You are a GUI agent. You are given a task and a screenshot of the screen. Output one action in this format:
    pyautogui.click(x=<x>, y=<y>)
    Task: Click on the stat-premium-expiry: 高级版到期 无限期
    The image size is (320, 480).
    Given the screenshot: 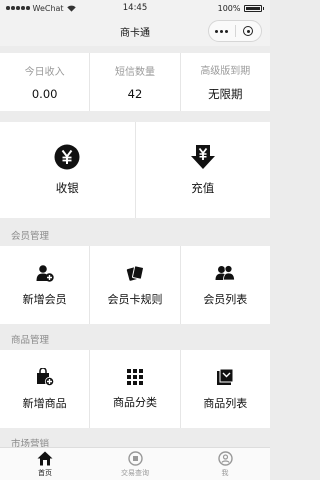 What is the action you would take?
    pyautogui.click(x=225, y=82)
    